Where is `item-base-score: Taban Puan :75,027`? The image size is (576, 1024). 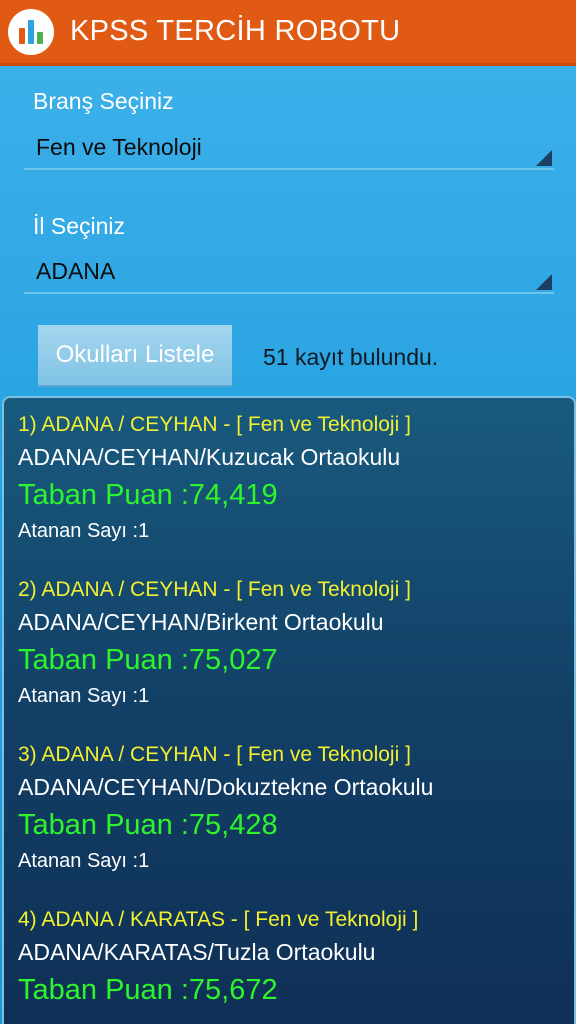
item-base-score: Taban Puan :75,027 is located at coordinates (148, 660).